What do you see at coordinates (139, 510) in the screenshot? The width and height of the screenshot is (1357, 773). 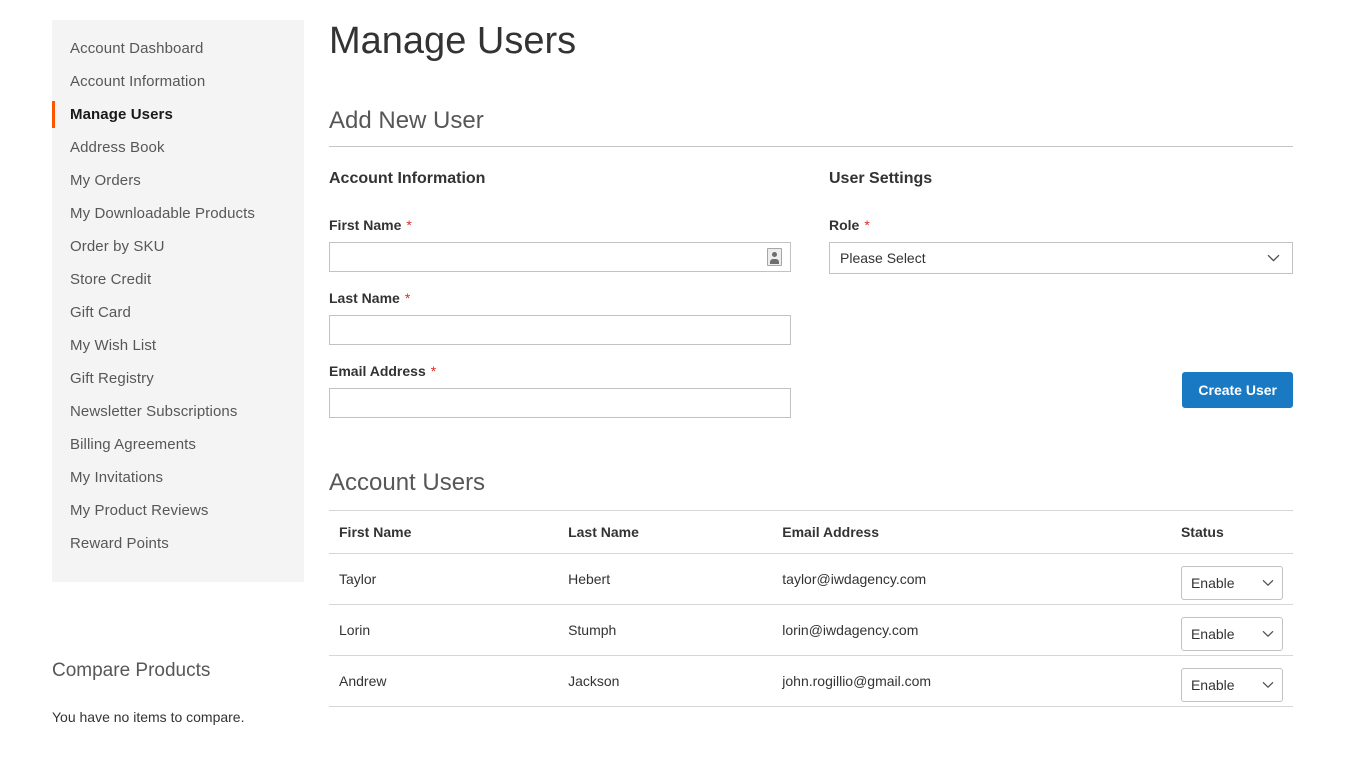 I see `sidebar-item-label: My Product Reviews` at bounding box center [139, 510].